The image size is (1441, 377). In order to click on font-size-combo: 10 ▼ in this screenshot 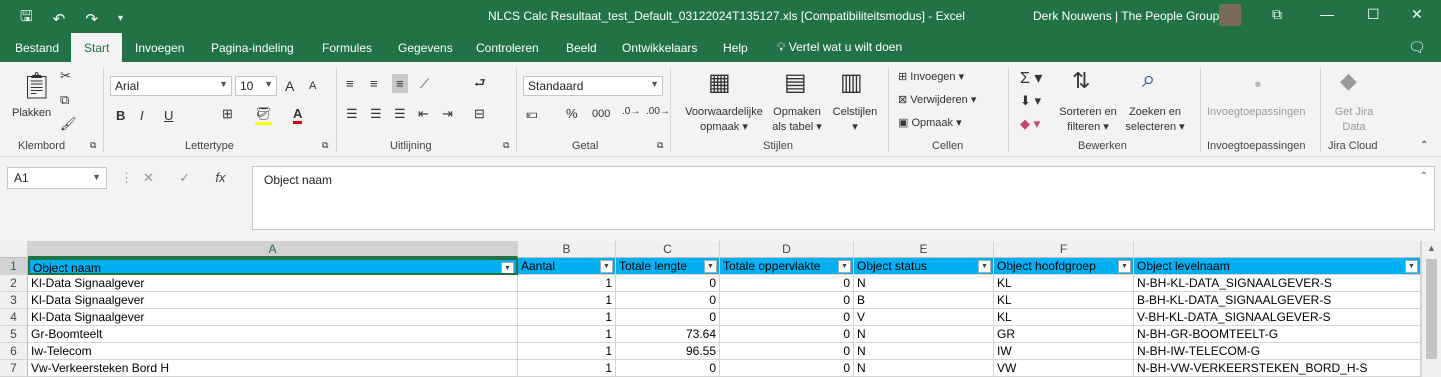, I will do `click(256, 86)`.